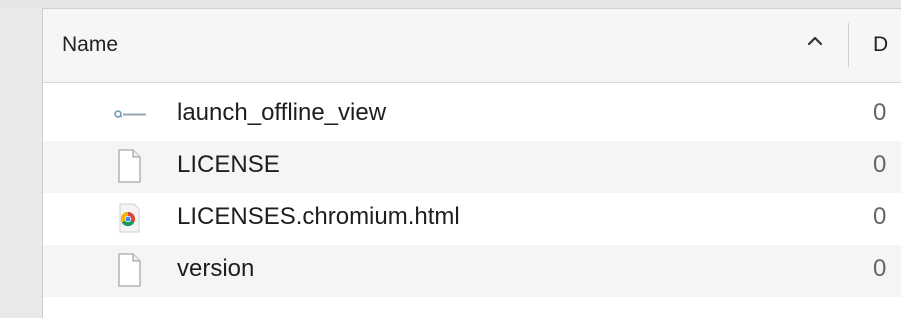  Describe the element at coordinates (880, 45) in the screenshot. I see `date-column-header: D` at that location.